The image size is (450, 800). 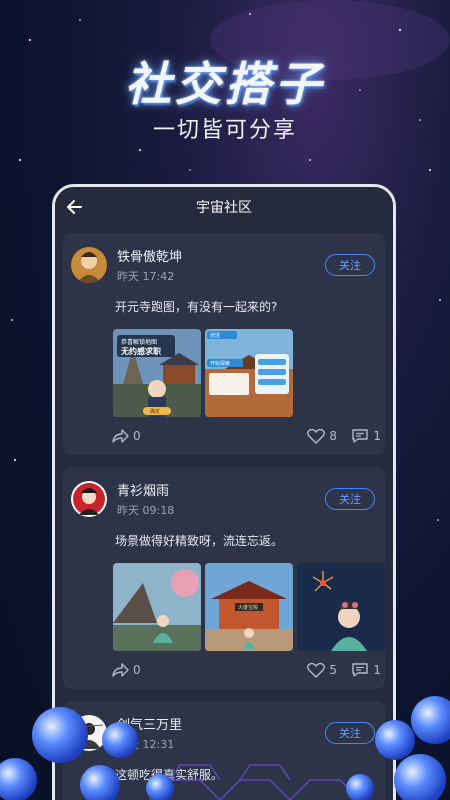 I want to click on image-caption: 大雄宝殿, so click(x=248, y=607).